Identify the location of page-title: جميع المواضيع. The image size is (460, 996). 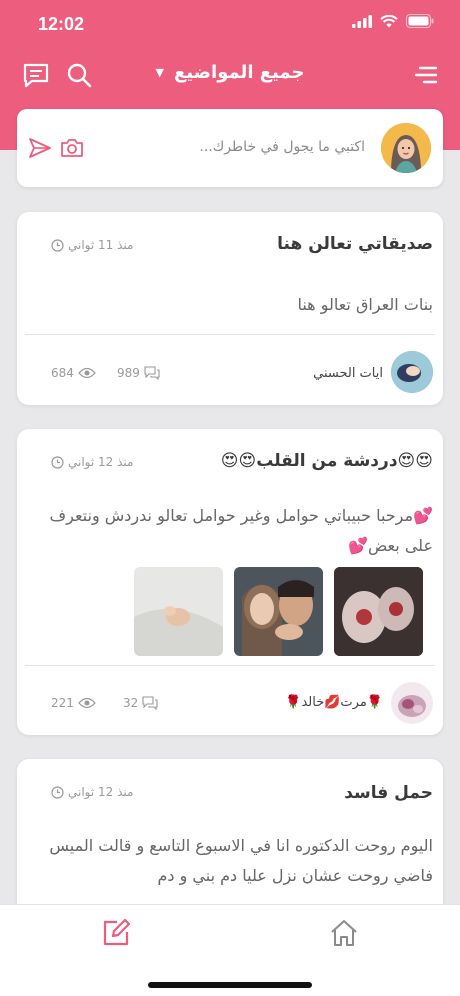
(239, 72).